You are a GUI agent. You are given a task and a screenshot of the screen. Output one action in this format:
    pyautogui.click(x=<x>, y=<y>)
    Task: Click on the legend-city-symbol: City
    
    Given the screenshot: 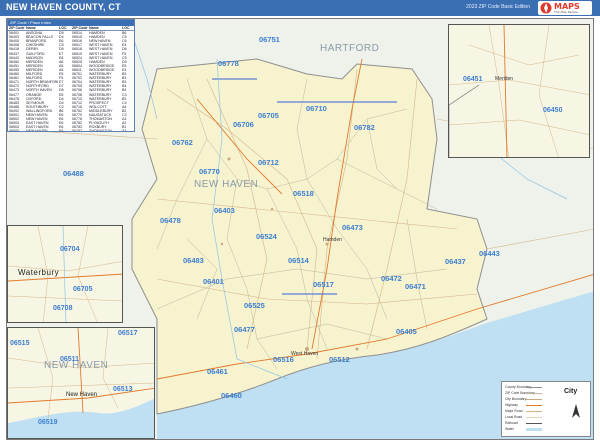 What is the action you would take?
    pyautogui.click(x=571, y=391)
    